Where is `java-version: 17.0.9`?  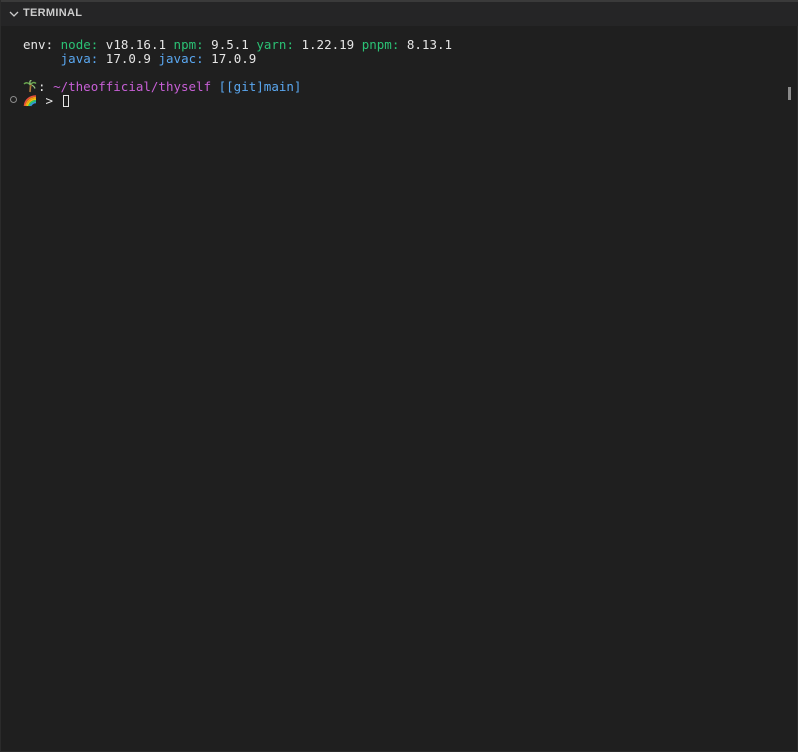
java-version: 17.0.9 is located at coordinates (128, 58).